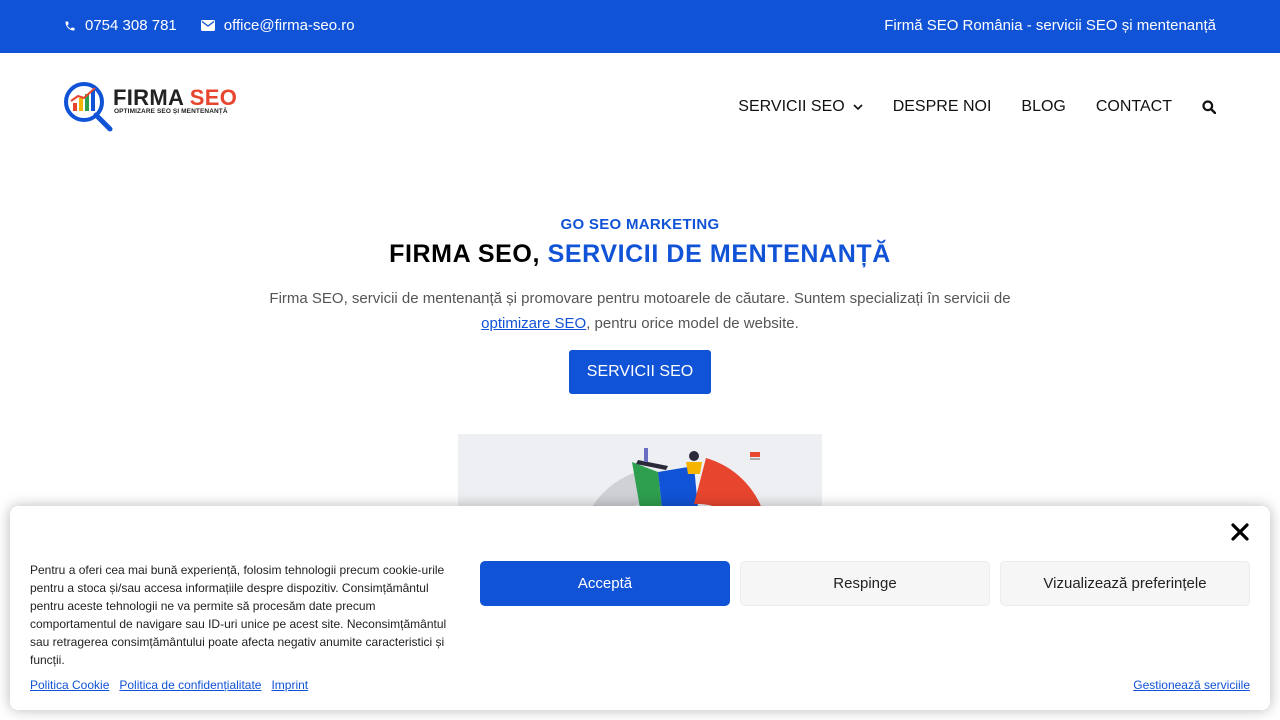 This screenshot has width=1280, height=720. I want to click on close-icon, so click(1240, 532).